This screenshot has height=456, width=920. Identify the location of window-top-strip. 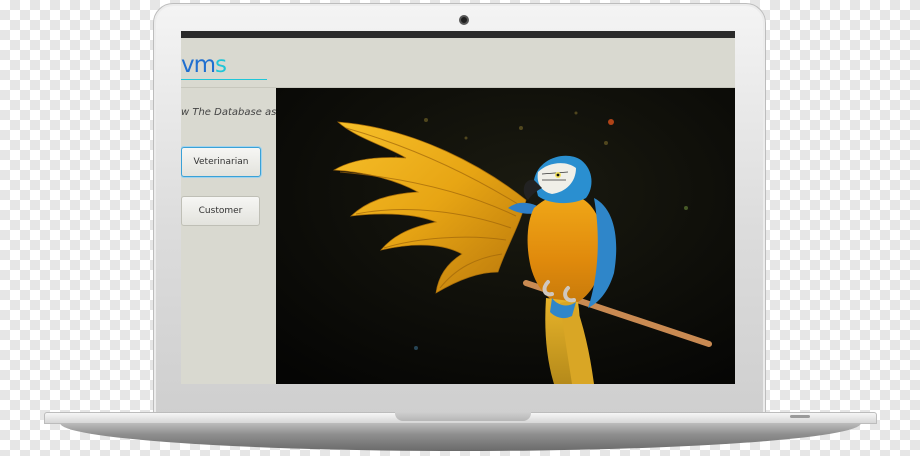
(458, 34).